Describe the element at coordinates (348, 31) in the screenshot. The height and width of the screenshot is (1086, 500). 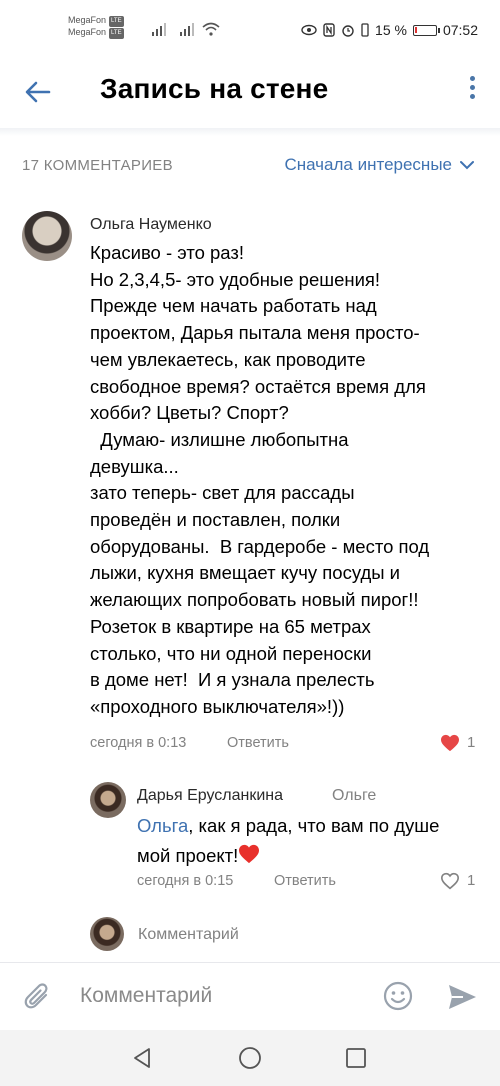
I see `alarm-icon` at that location.